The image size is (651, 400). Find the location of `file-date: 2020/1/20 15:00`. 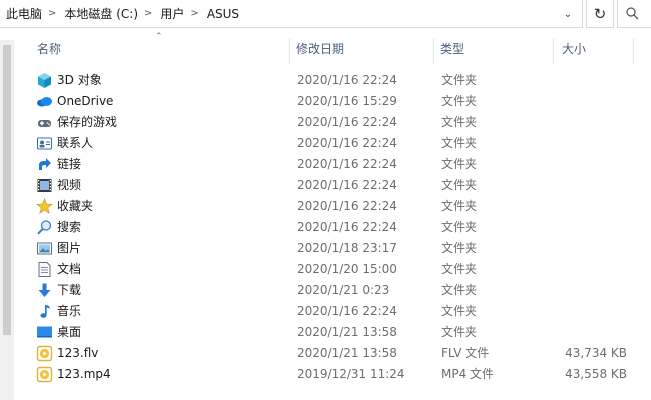

file-date: 2020/1/20 15:00 is located at coordinates (347, 269).